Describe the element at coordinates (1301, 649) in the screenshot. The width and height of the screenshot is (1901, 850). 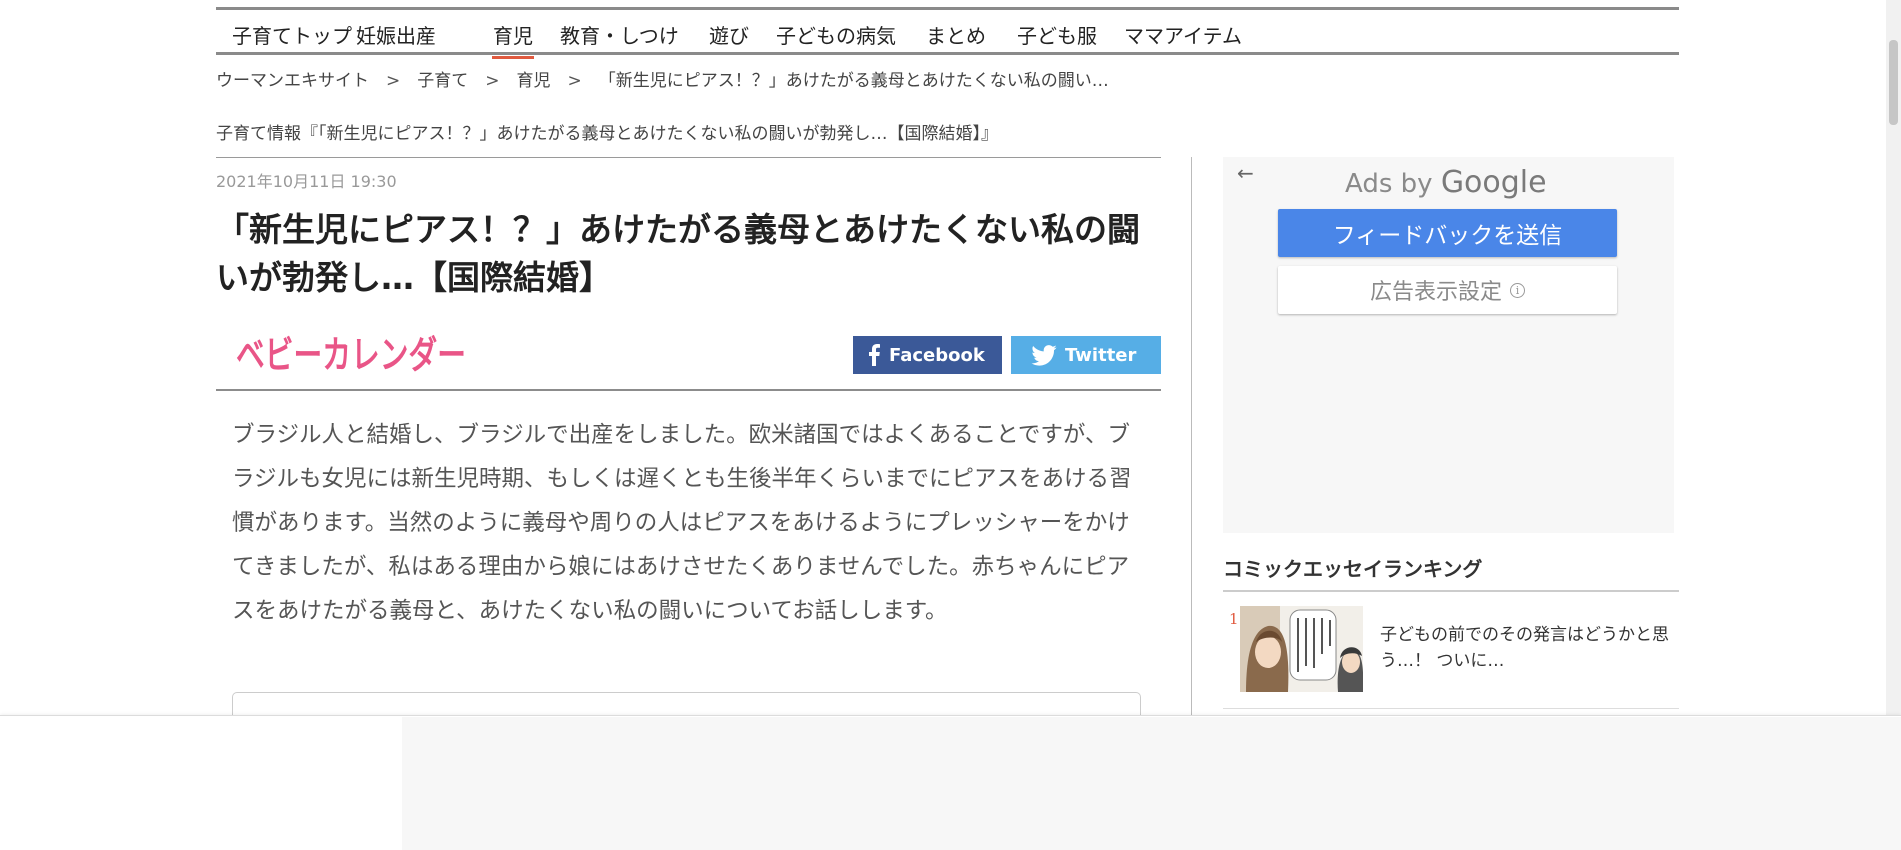
I see `comic-thumbnail` at that location.